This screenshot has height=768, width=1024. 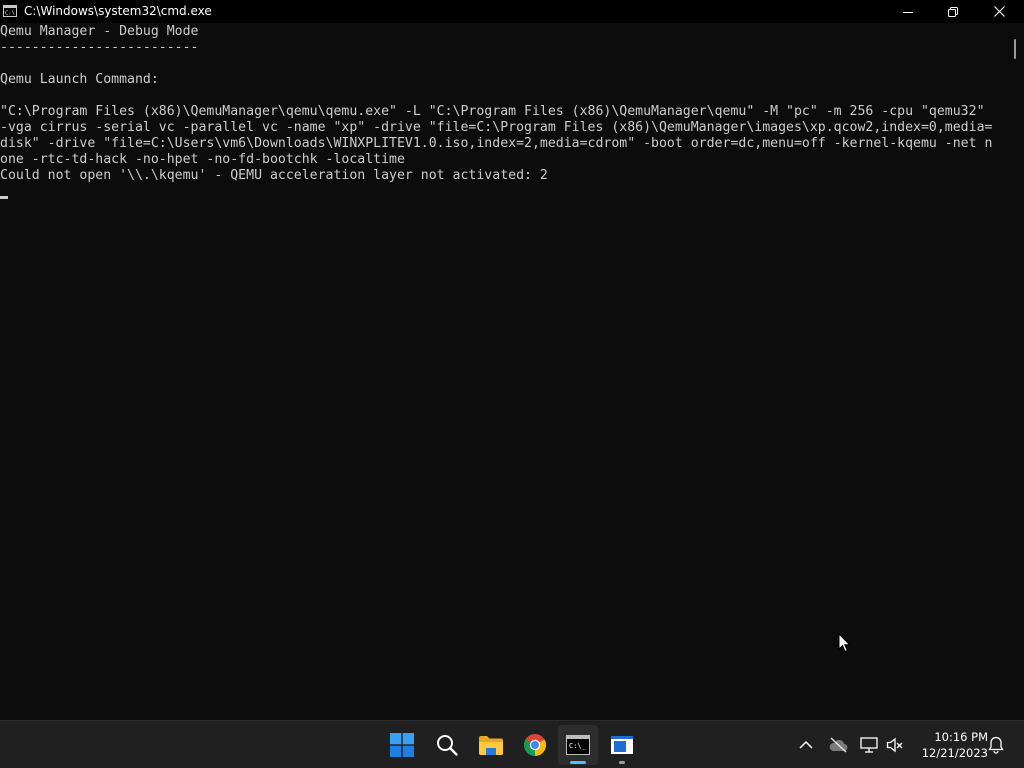 I want to click on folder-icon, so click(x=491, y=745).